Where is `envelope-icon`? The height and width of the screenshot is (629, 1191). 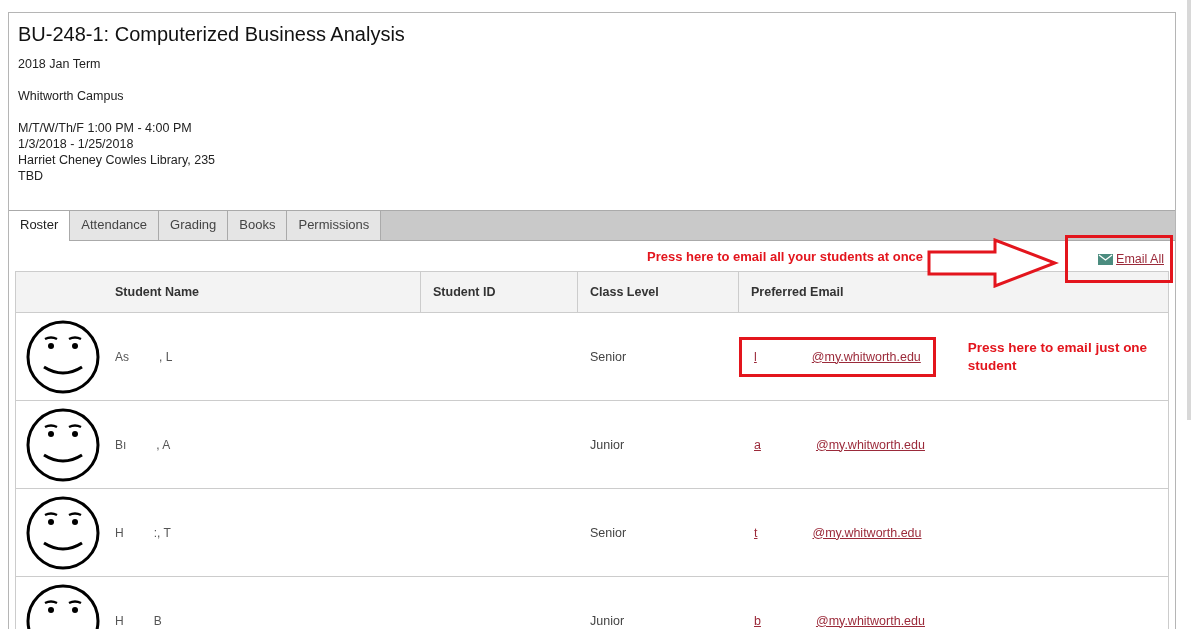 envelope-icon is located at coordinates (1106, 259).